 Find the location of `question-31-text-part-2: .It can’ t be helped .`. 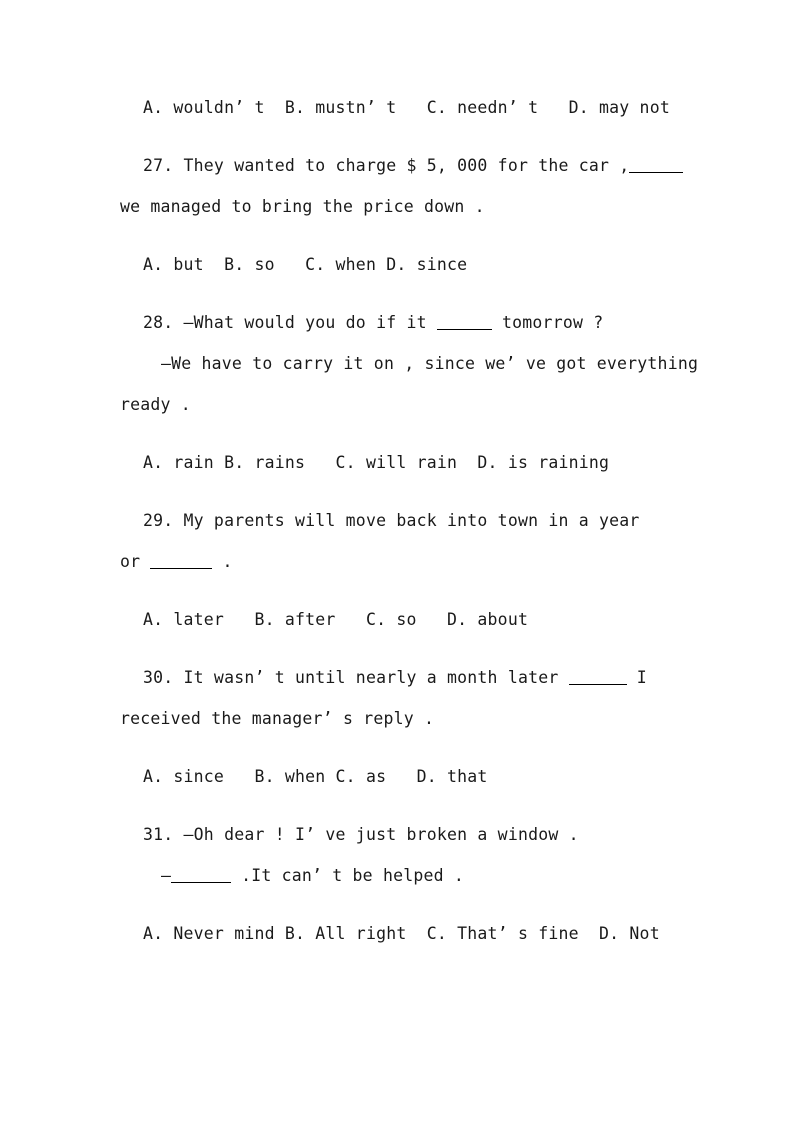

question-31-text-part-2: .It can’ t be helped . is located at coordinates (347, 875).